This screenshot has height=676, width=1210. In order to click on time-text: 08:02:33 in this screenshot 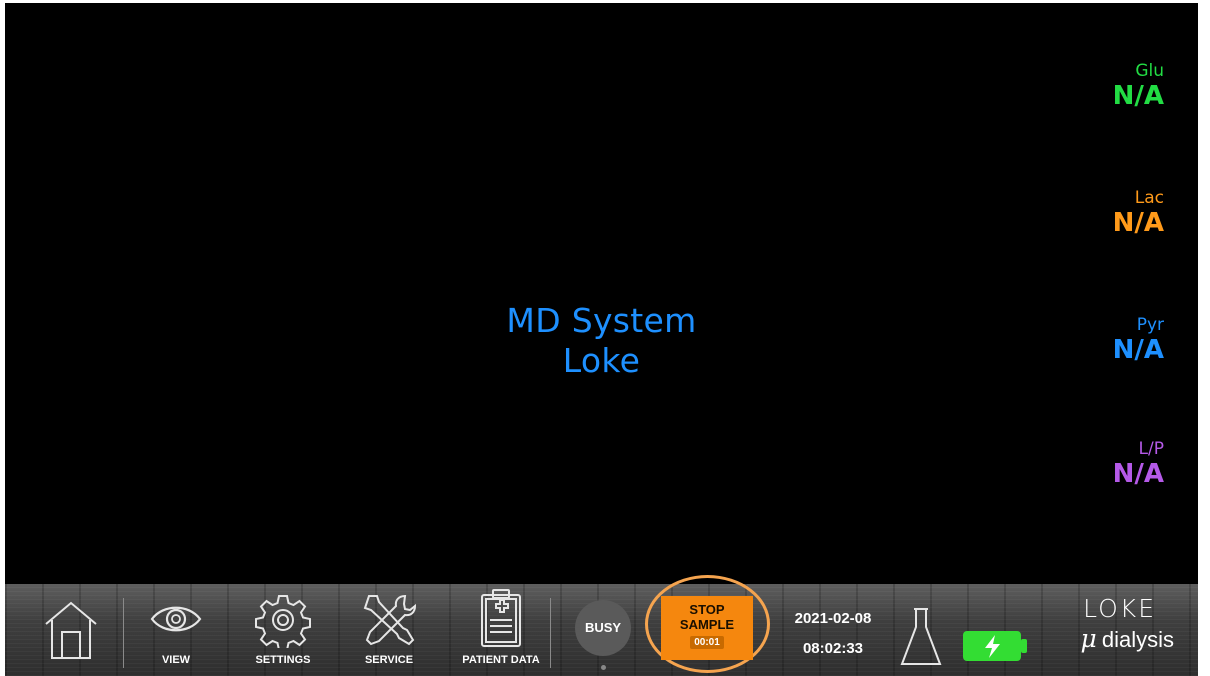, I will do `click(833, 648)`.